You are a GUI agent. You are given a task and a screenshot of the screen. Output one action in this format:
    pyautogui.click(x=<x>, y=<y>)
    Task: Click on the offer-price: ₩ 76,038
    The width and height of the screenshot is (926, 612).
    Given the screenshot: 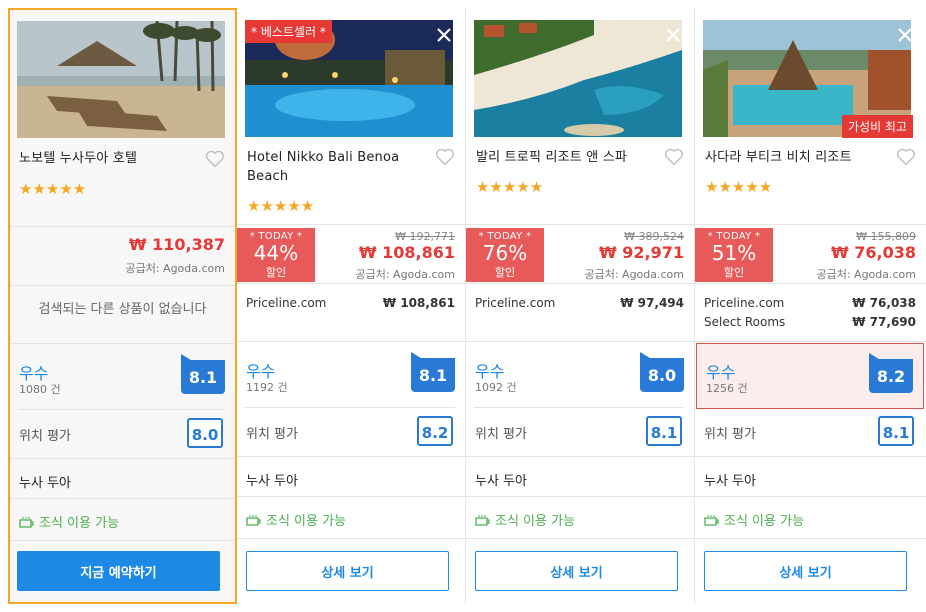 What is the action you would take?
    pyautogui.click(x=884, y=303)
    